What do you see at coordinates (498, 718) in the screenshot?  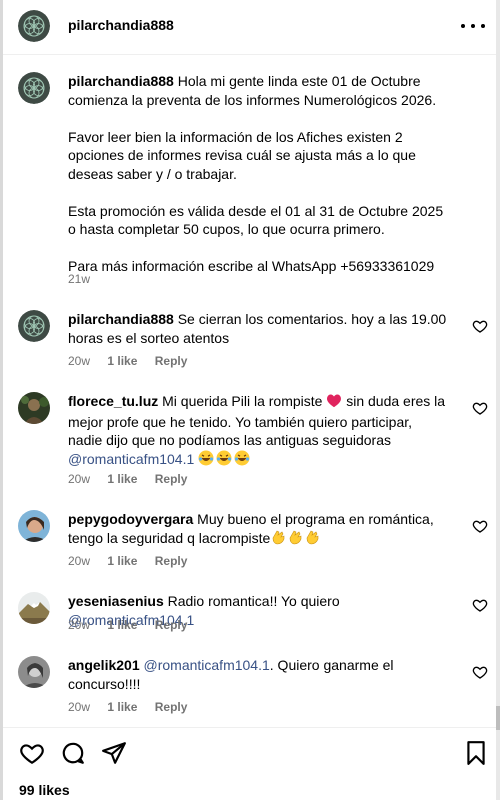 I see `scrollbar-thumb` at bounding box center [498, 718].